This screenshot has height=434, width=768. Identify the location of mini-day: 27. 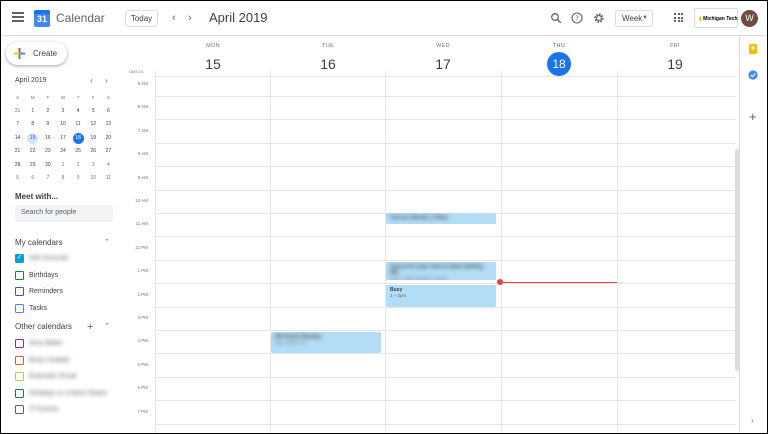
(108, 153).